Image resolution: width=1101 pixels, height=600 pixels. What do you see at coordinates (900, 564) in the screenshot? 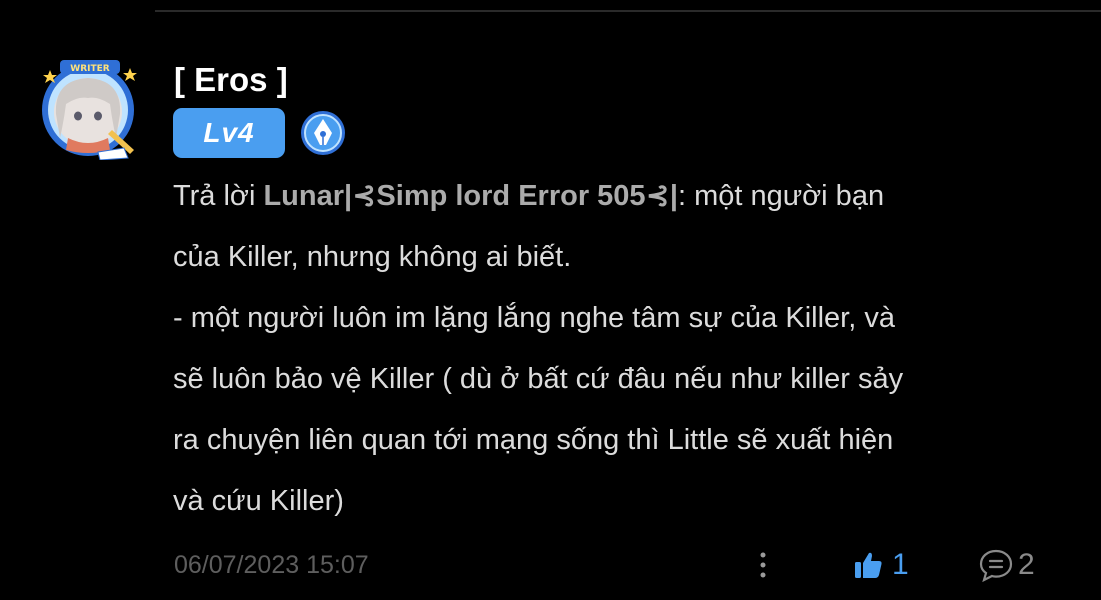
I see `like-count: 1` at bounding box center [900, 564].